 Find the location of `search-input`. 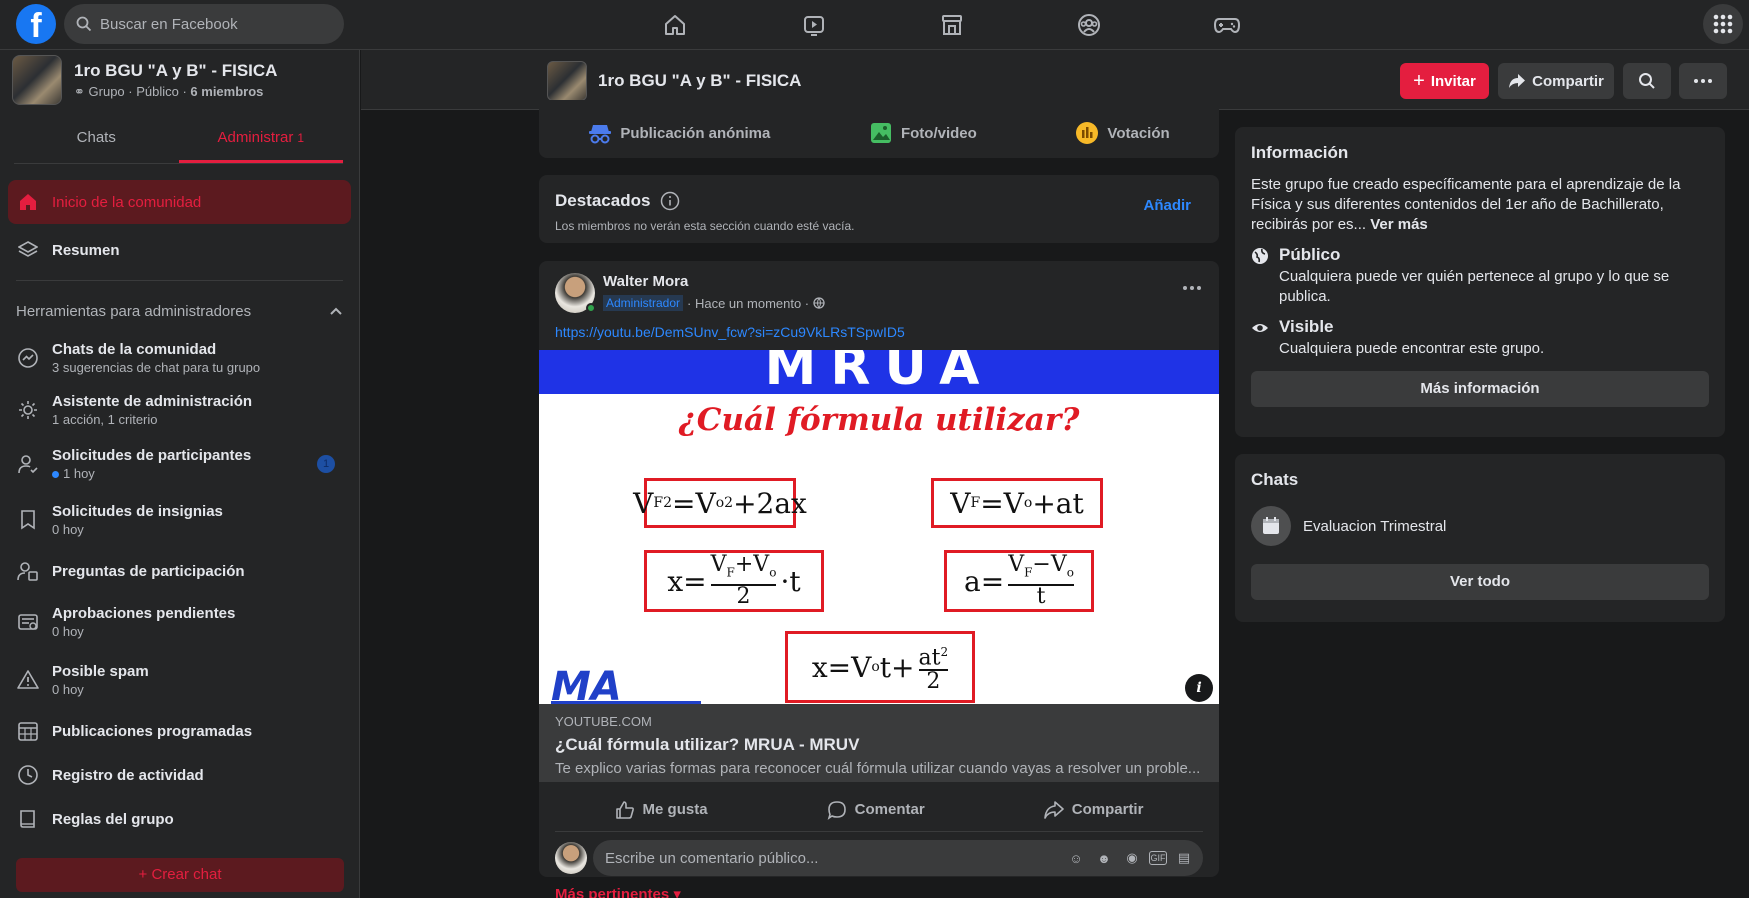

search-input is located at coordinates (210, 24).